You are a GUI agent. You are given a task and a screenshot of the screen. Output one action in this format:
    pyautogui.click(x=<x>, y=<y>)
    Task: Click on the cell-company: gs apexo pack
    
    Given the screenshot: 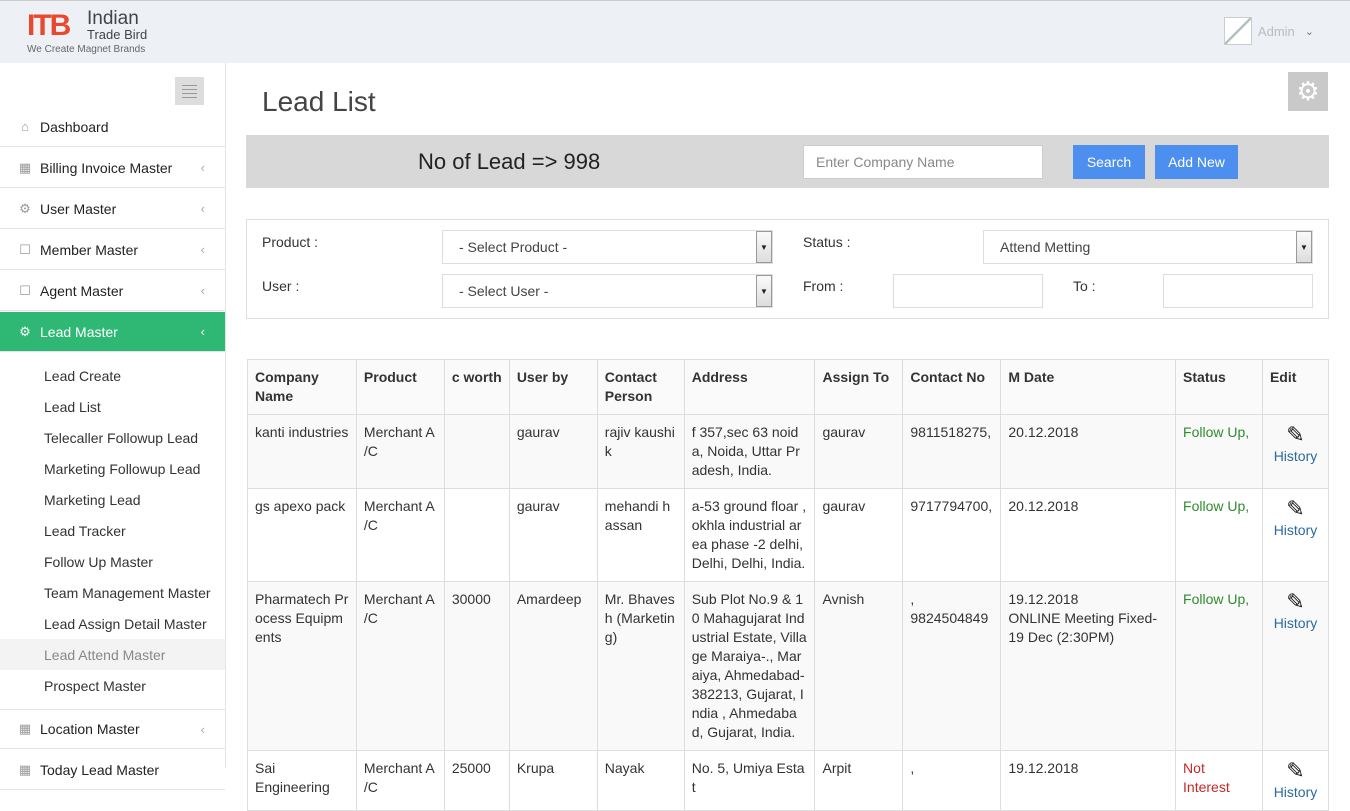 What is the action you would take?
    pyautogui.click(x=302, y=535)
    